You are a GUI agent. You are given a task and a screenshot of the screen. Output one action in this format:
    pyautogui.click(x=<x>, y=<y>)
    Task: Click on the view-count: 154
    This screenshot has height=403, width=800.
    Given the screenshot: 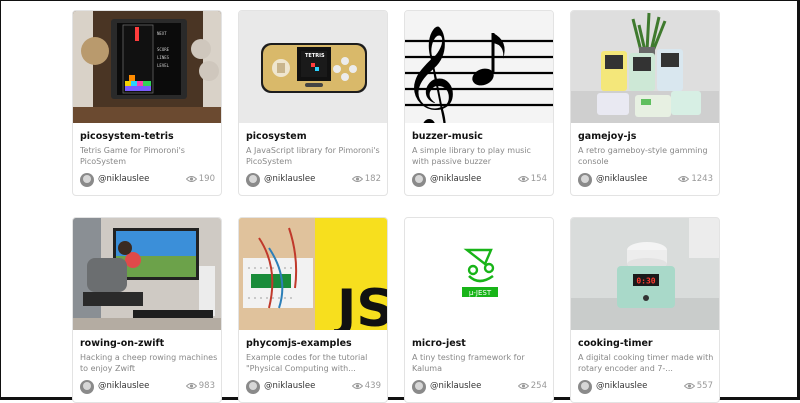 What is the action you would take?
    pyautogui.click(x=532, y=179)
    